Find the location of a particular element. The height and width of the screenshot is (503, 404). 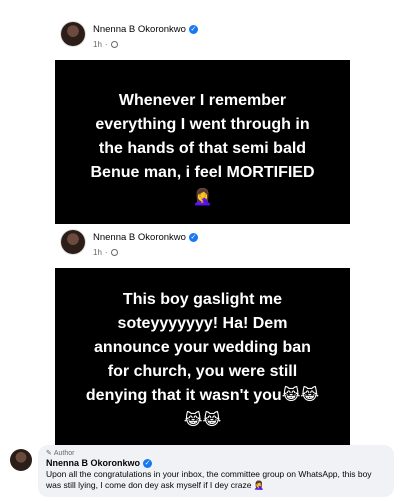

pencil-icon: ✎ is located at coordinates (49, 453).